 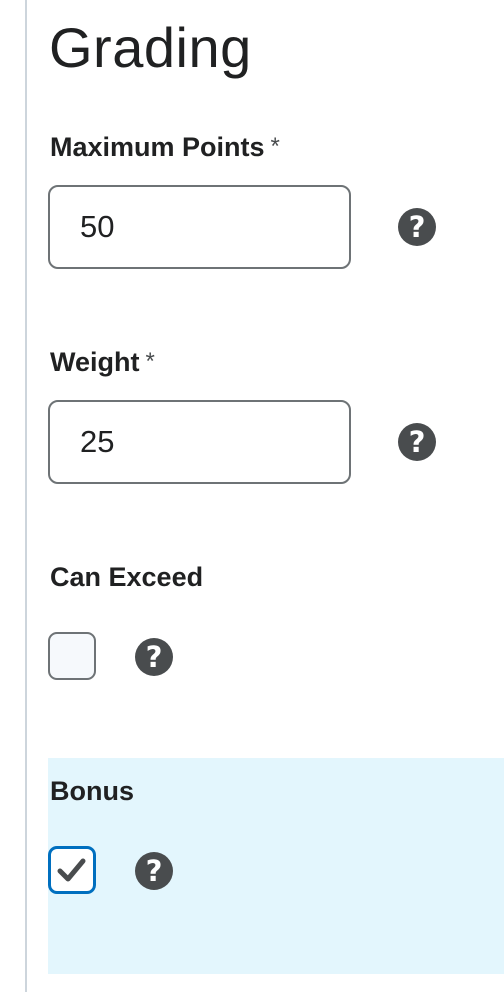 I want to click on bonus-checkbox, so click(x=72, y=870).